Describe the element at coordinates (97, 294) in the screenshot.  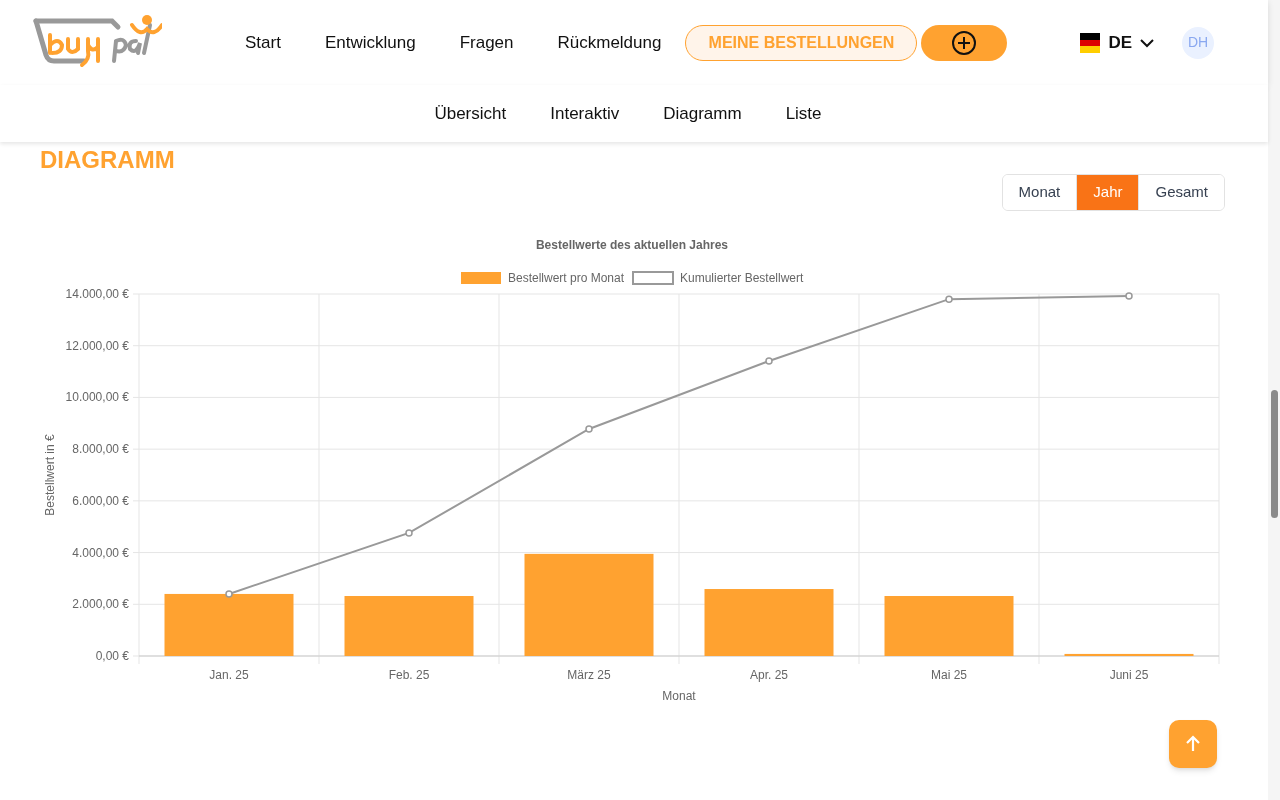
I see `y-tick-label: 14.000,00 €` at that location.